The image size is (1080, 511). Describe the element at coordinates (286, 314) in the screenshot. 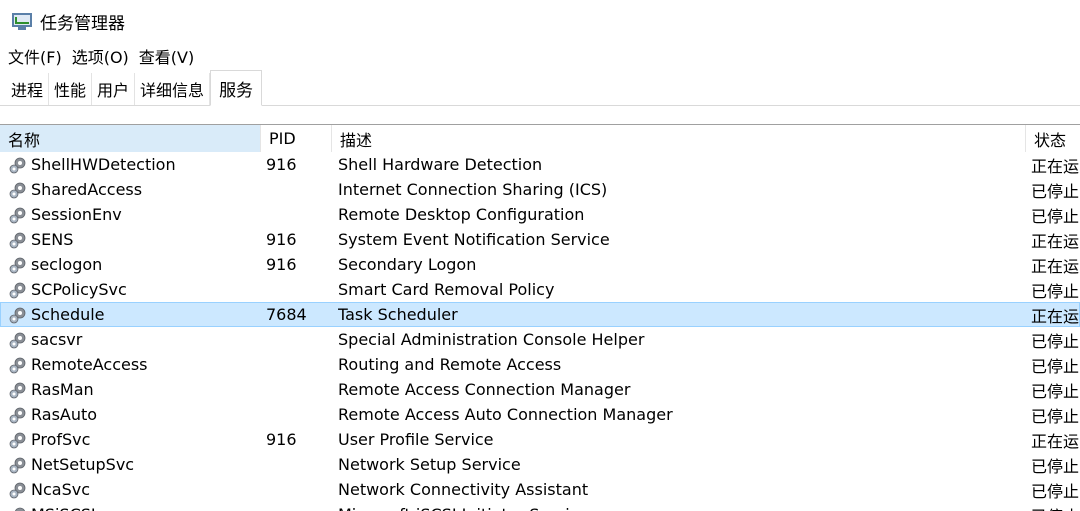

I see `service-pid: 7684` at that location.